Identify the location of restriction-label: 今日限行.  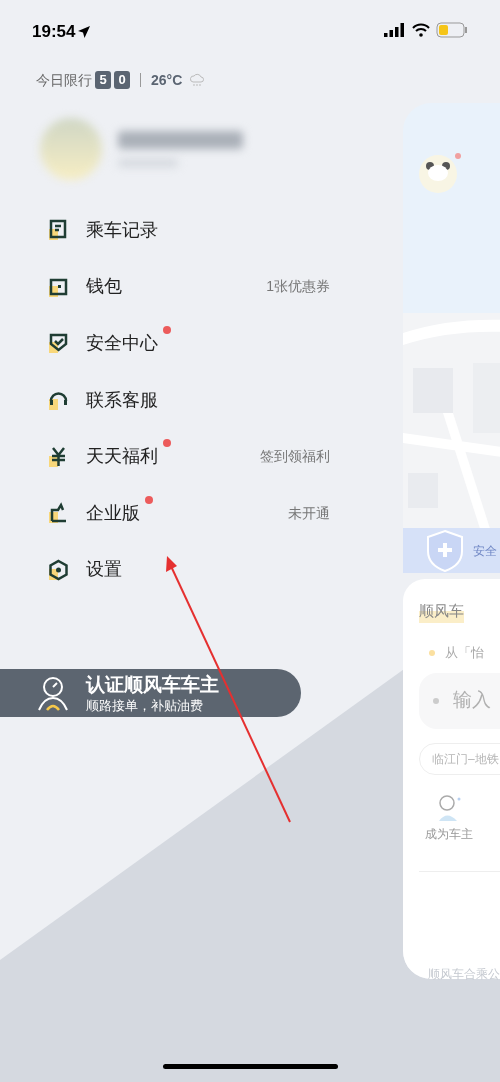
(64, 80).